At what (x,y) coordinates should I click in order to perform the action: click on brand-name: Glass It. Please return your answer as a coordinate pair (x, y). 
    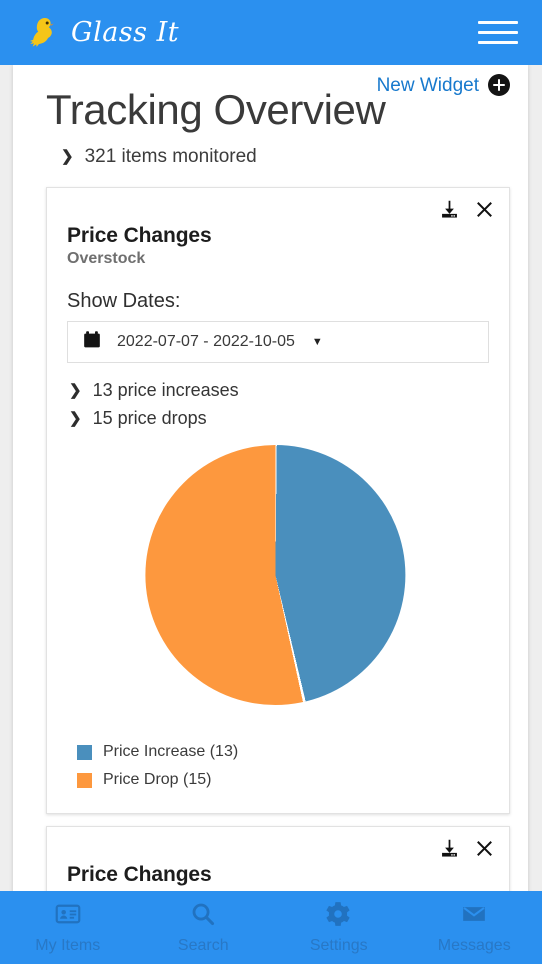
    Looking at the image, I should click on (125, 32).